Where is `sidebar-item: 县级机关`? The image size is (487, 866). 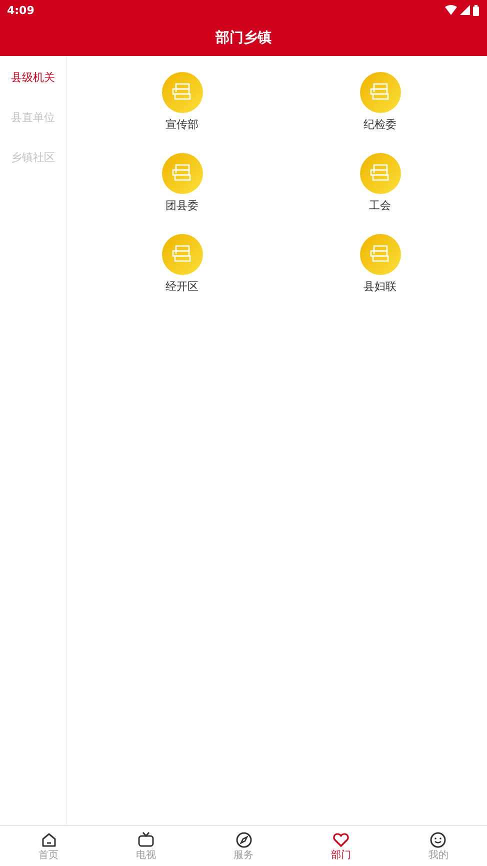
sidebar-item: 县级机关 is located at coordinates (33, 77).